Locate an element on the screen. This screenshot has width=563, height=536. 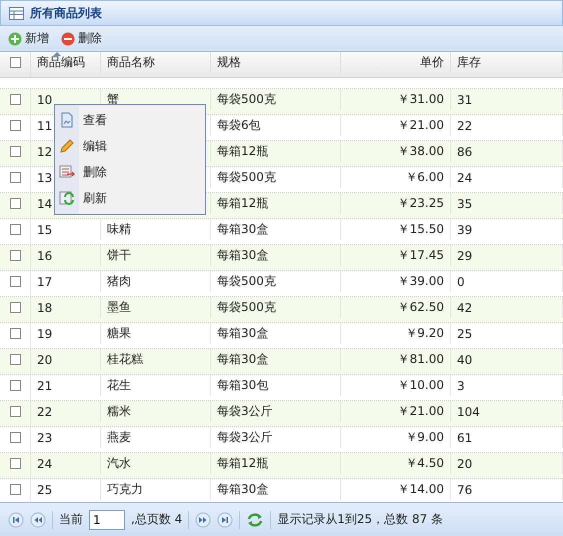
document-icon is located at coordinates (67, 120).